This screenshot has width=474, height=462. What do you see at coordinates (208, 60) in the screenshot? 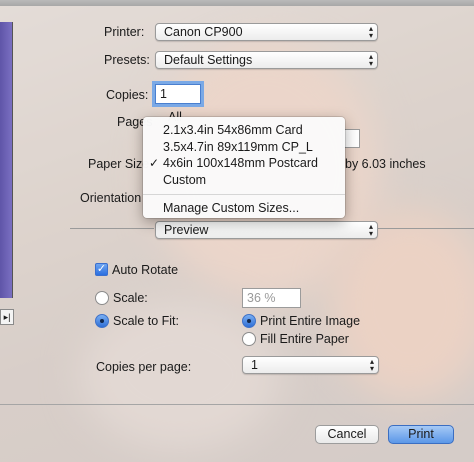
I see `presets-value: Default Settings` at bounding box center [208, 60].